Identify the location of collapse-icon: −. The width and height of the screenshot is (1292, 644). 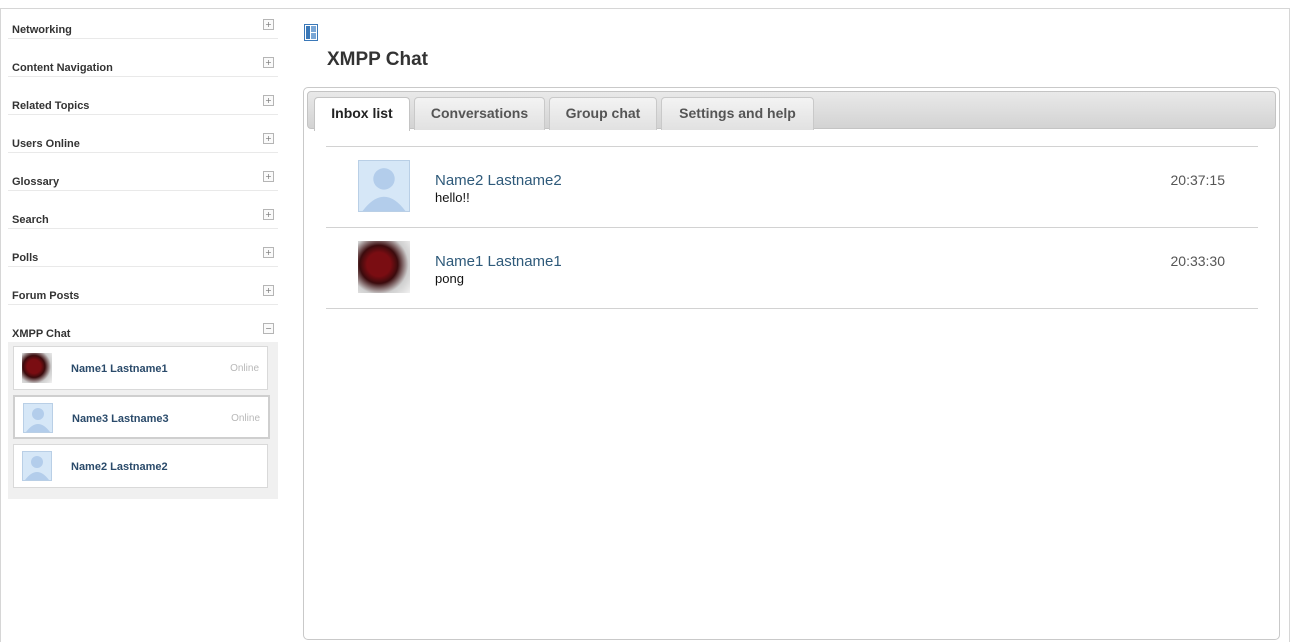
(268, 328).